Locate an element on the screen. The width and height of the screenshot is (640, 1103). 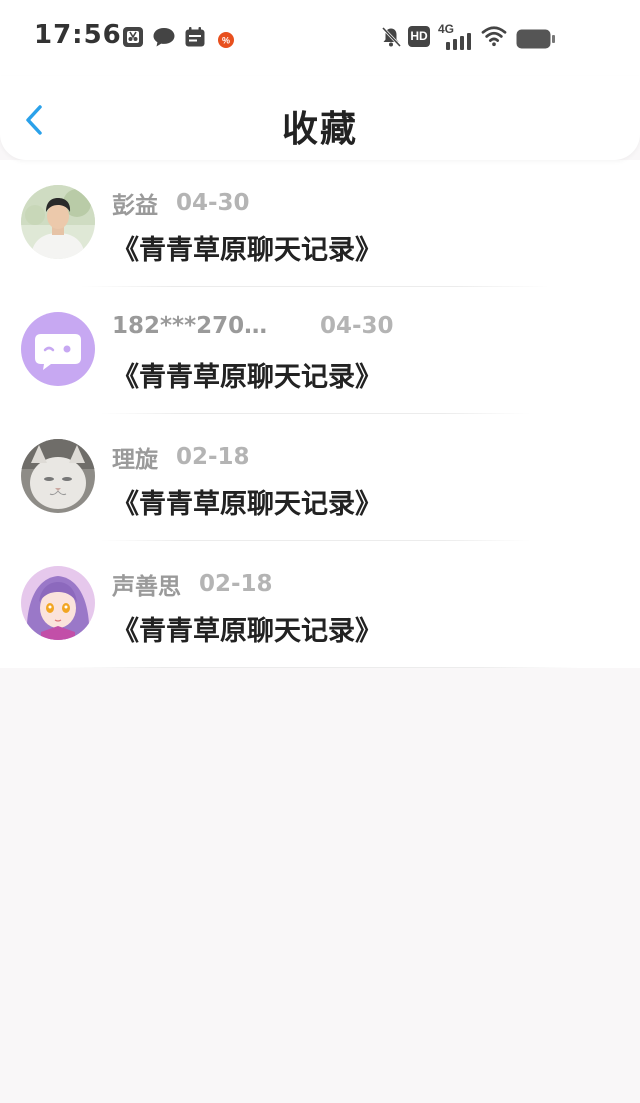
photo-man-avatar-icon is located at coordinates (58, 222).